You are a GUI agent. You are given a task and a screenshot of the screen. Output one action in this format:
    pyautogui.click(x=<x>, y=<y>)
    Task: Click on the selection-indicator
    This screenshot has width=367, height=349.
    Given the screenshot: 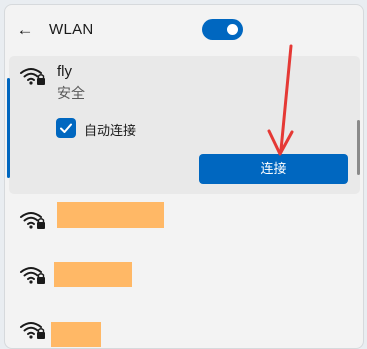 What is the action you would take?
    pyautogui.click(x=8, y=128)
    